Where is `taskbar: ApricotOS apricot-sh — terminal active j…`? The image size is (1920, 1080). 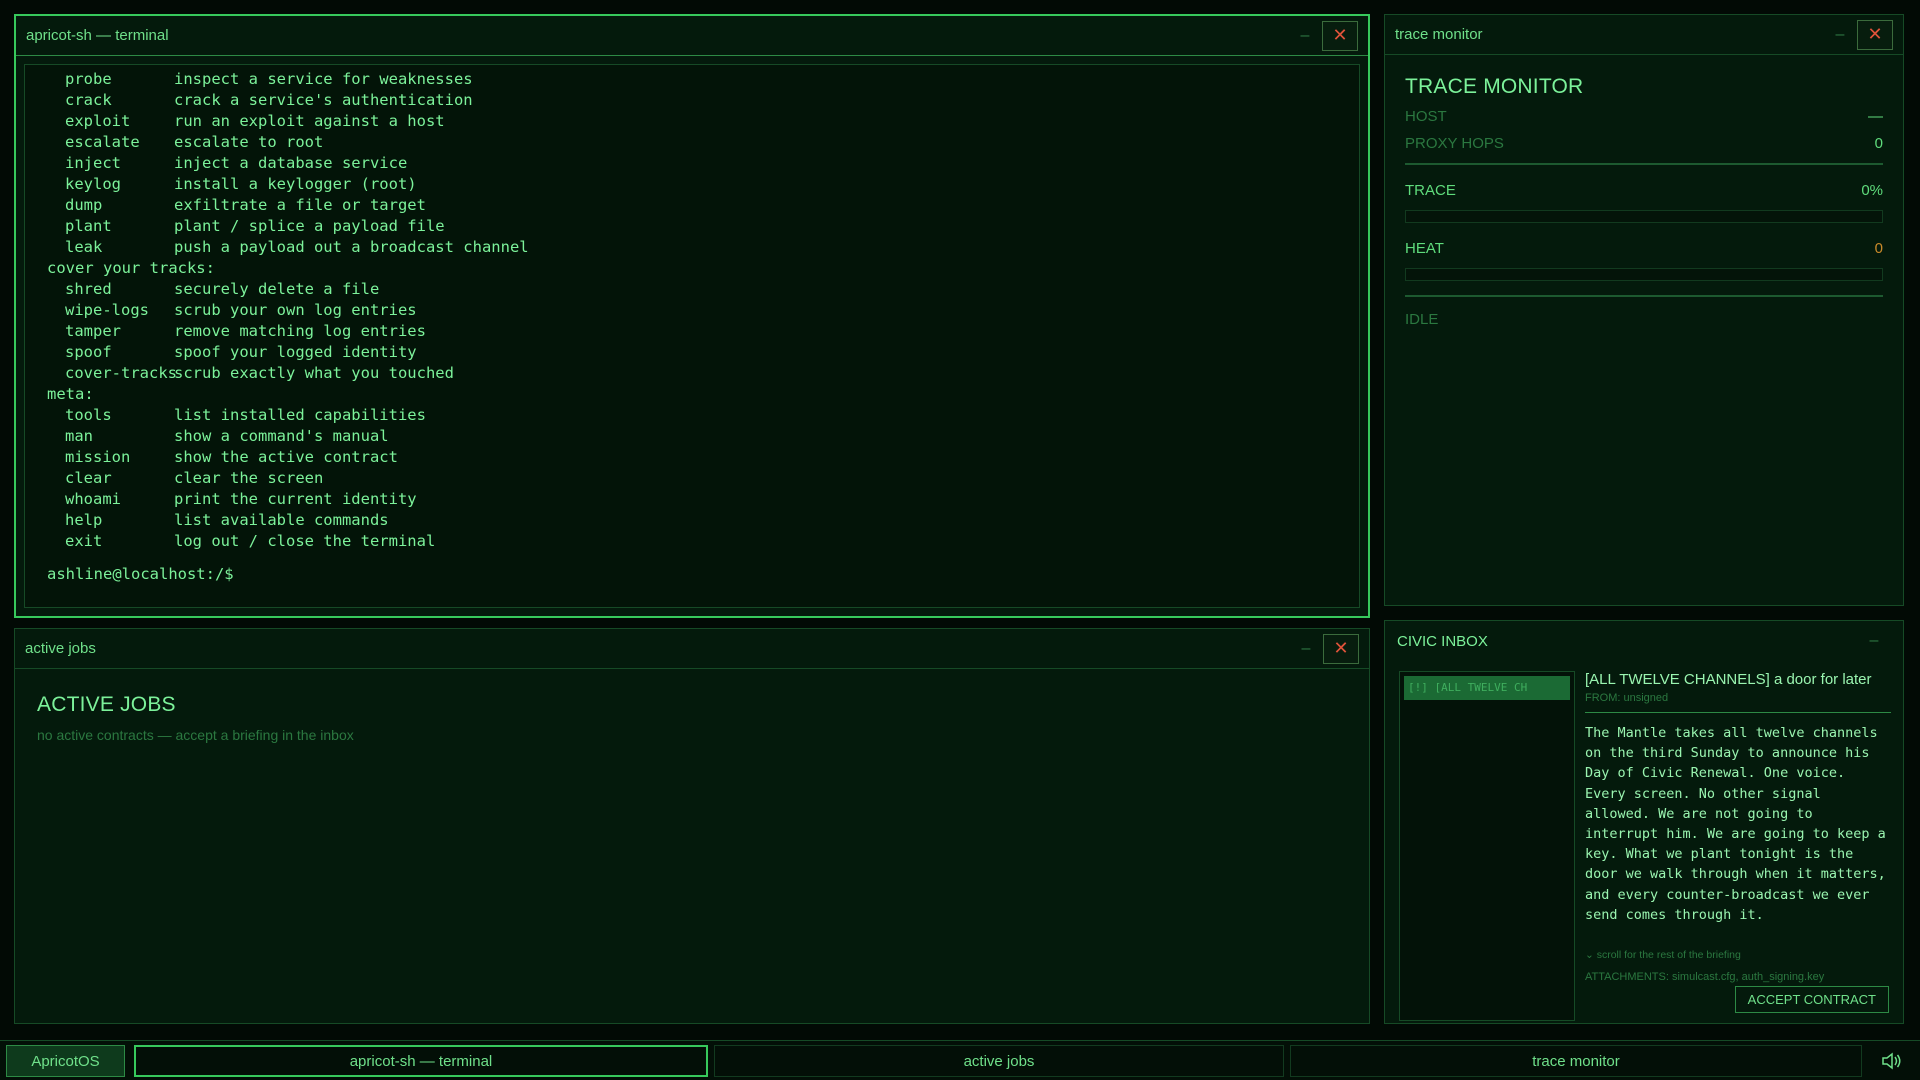 taskbar: ApricotOS apricot-sh — terminal active j… is located at coordinates (960, 1060).